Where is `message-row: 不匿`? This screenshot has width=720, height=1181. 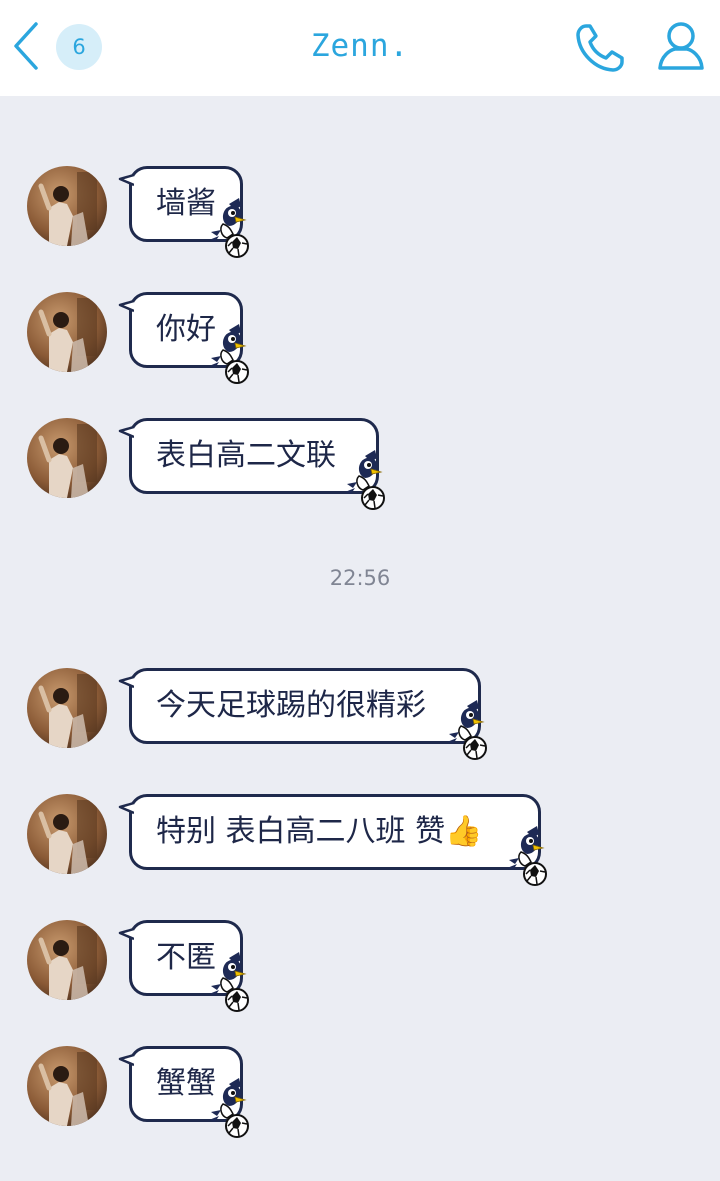 message-row: 不匿 is located at coordinates (360, 970).